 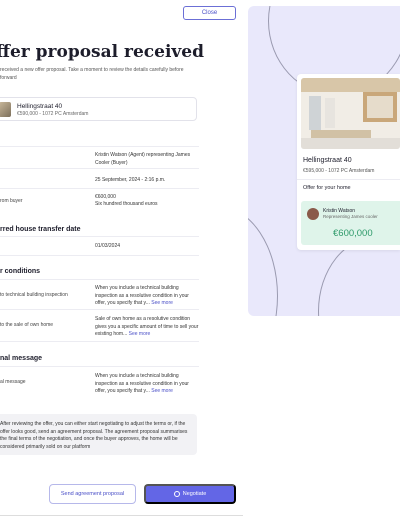 I want to click on condition-label: to technical building inspection, so click(x=34, y=295).